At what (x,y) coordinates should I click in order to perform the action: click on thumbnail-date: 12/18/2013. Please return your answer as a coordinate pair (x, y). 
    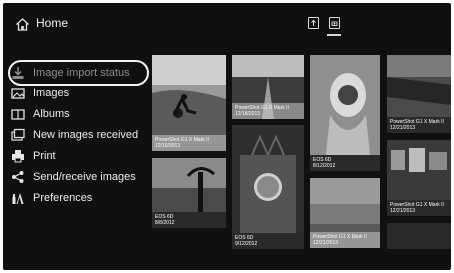
    Looking at the image, I should click on (248, 114).